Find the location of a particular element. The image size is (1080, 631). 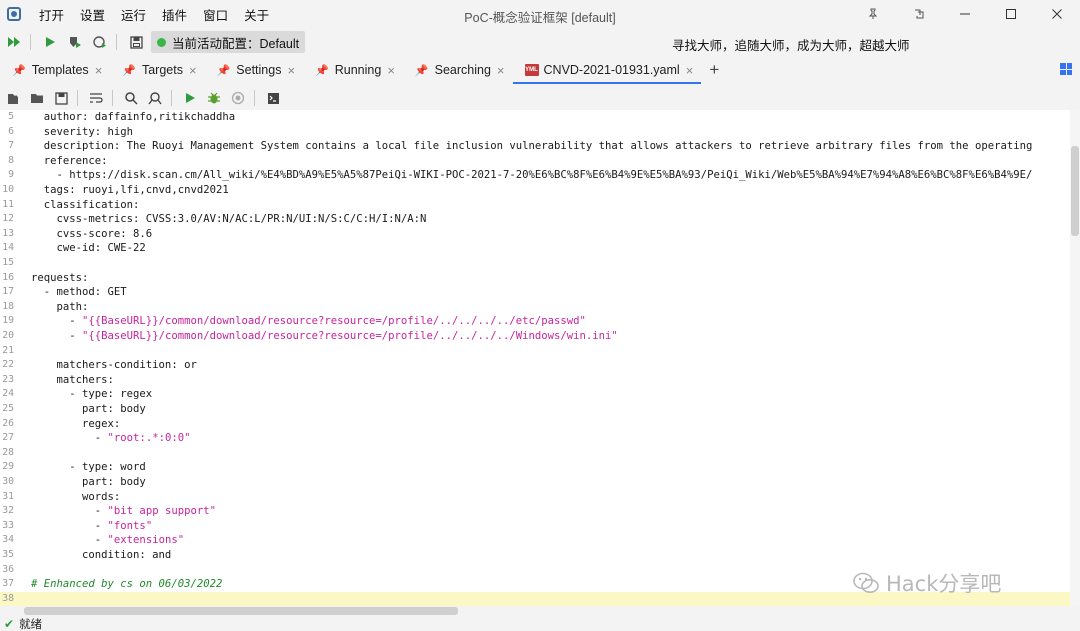

code-token: tags: ruoyi,lfi,cnvd,cnvd2021 is located at coordinates (130, 190).